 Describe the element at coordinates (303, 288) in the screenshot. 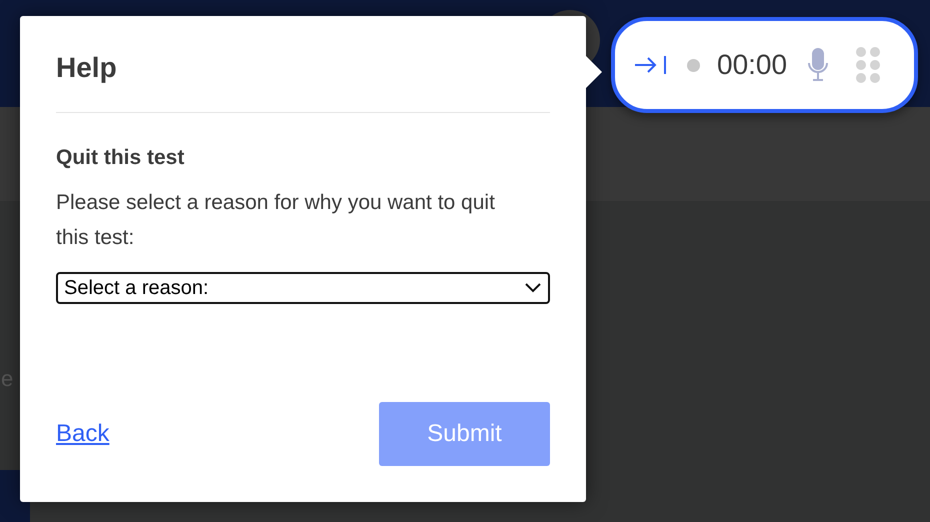

I see `reason-select: Select a reason:` at that location.